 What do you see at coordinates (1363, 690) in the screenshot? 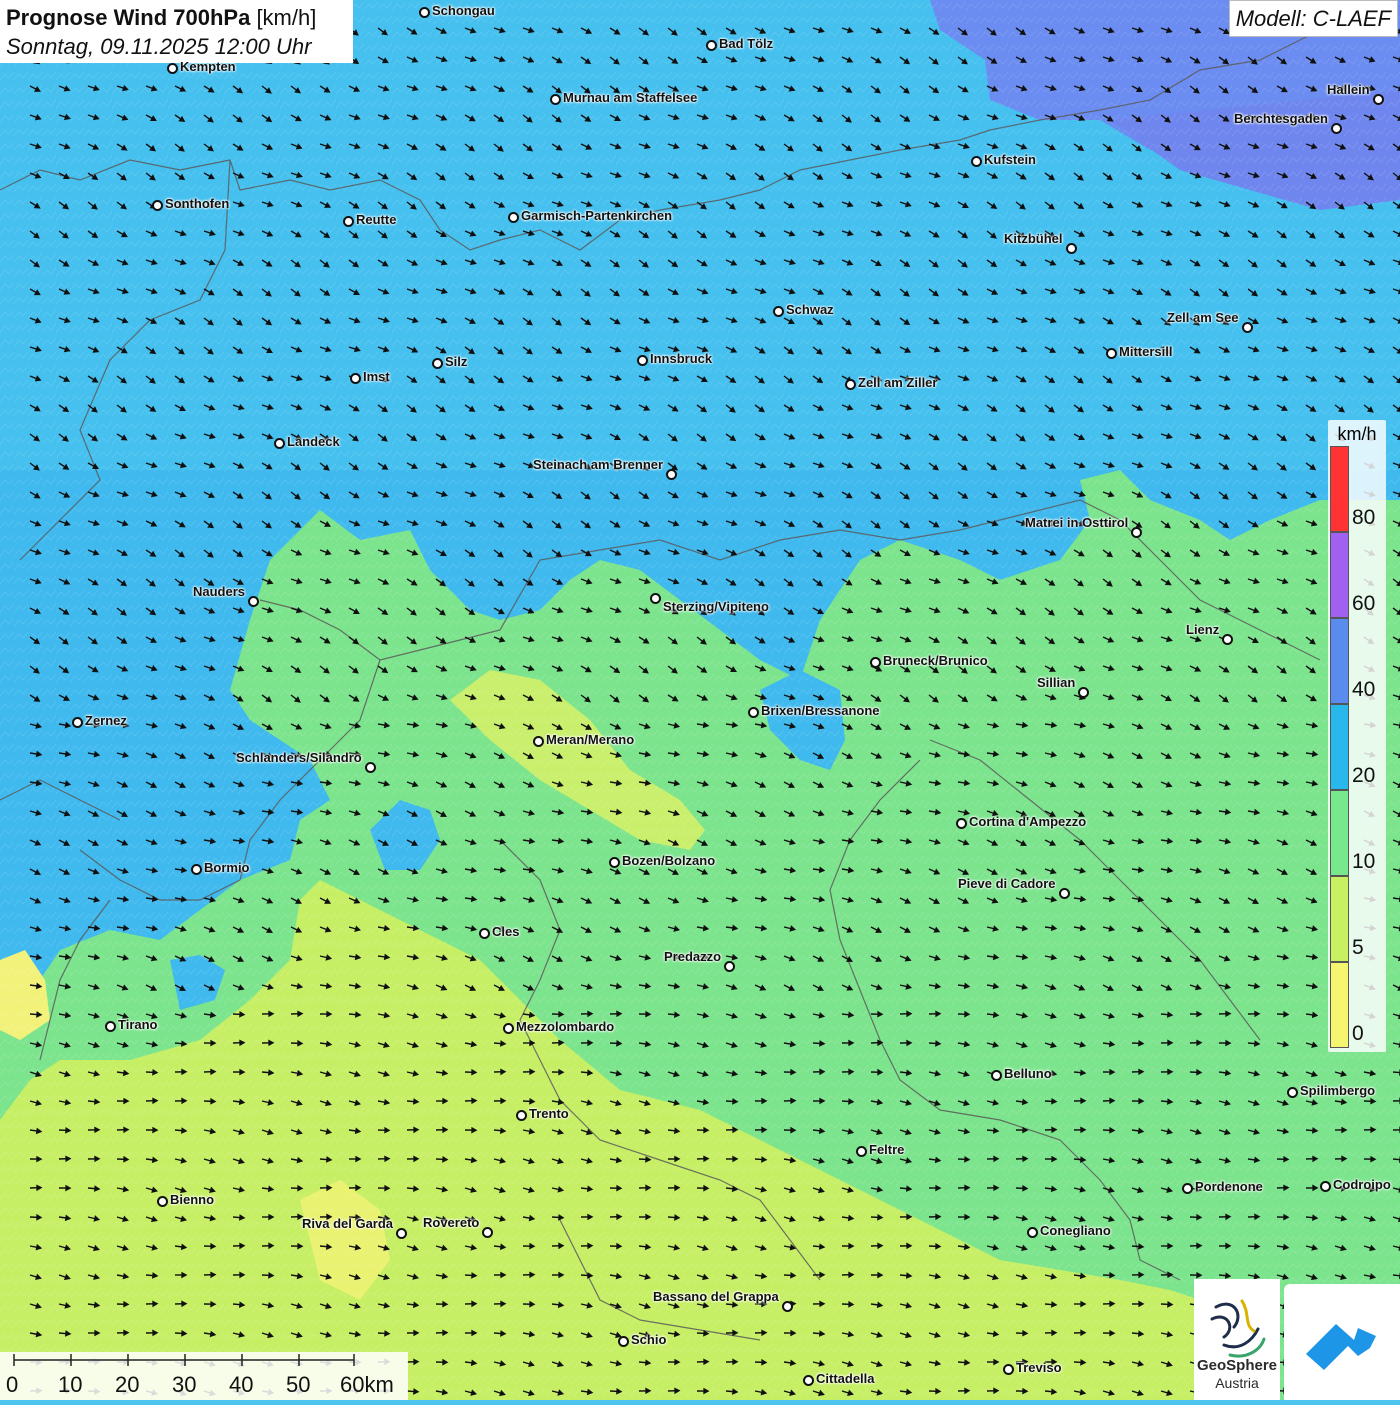
I see `legend-tick: 40` at bounding box center [1363, 690].